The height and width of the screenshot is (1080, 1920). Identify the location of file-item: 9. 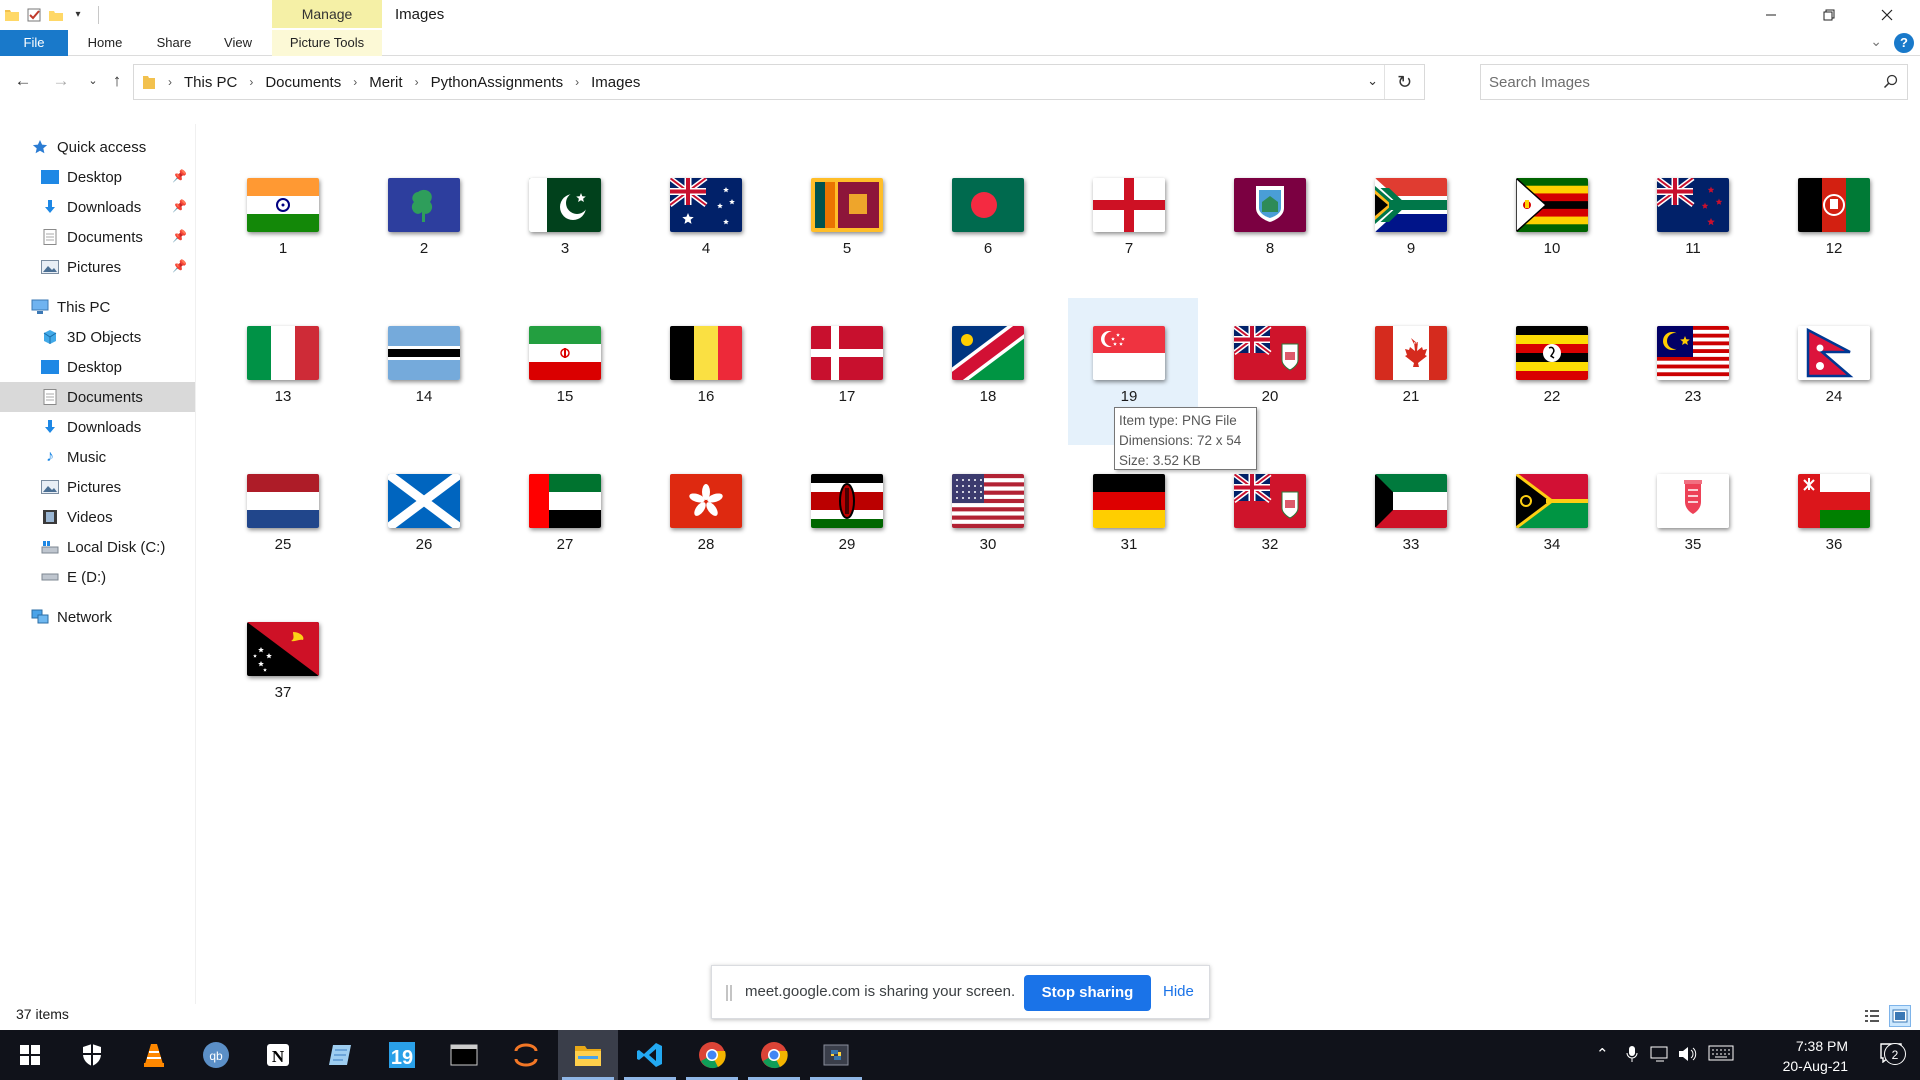
(1415, 223).